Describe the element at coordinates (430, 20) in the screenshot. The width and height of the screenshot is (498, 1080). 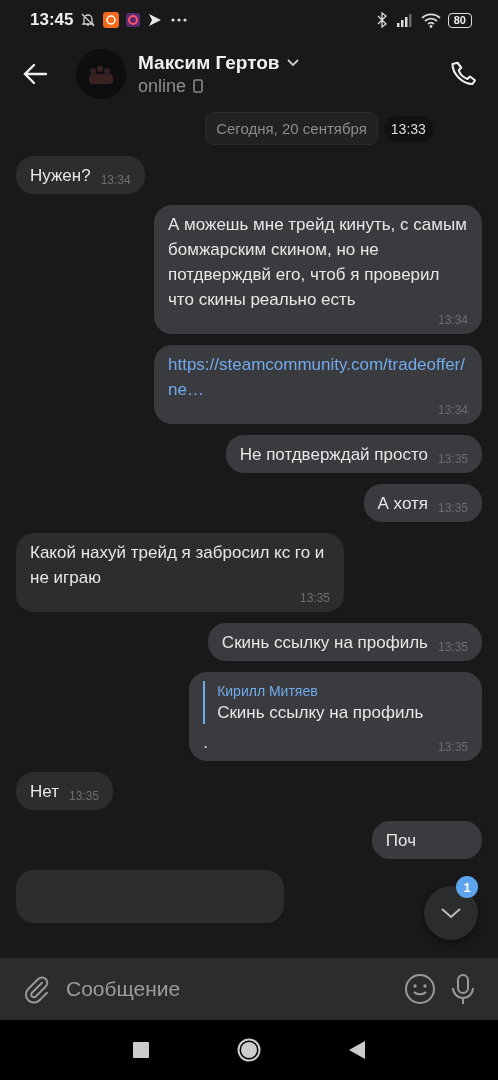
I see `wifi-icon` at that location.